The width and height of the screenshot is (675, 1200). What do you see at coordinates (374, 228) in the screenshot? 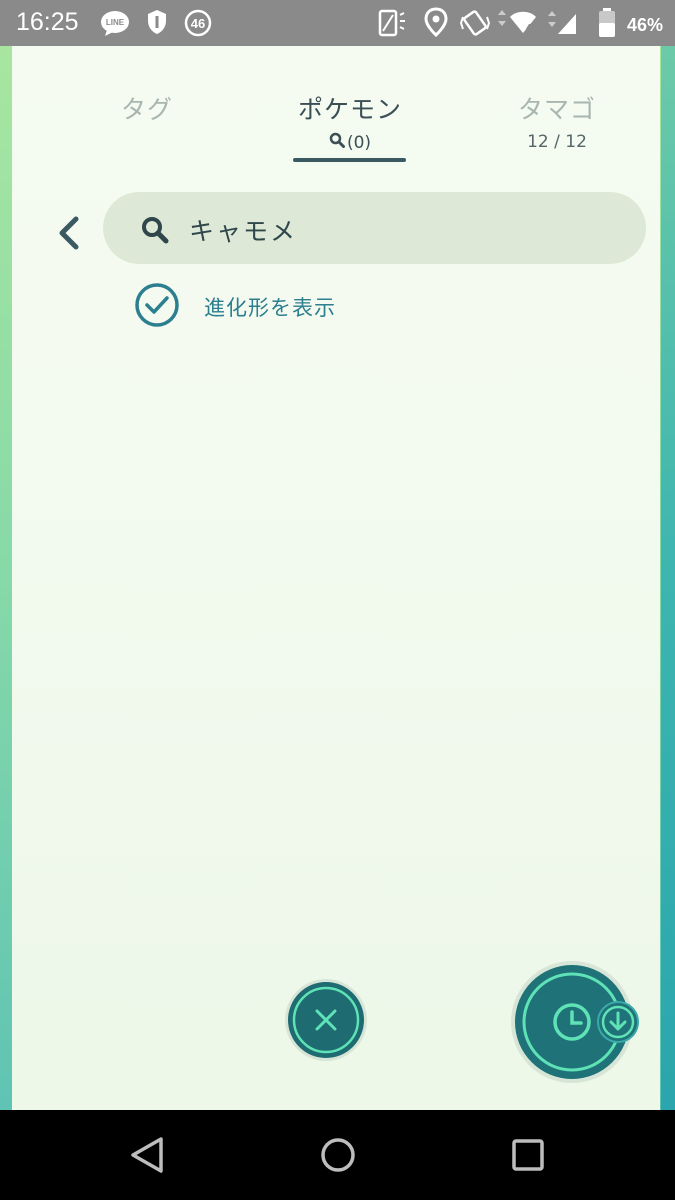
I see `search-input: キャモメ` at bounding box center [374, 228].